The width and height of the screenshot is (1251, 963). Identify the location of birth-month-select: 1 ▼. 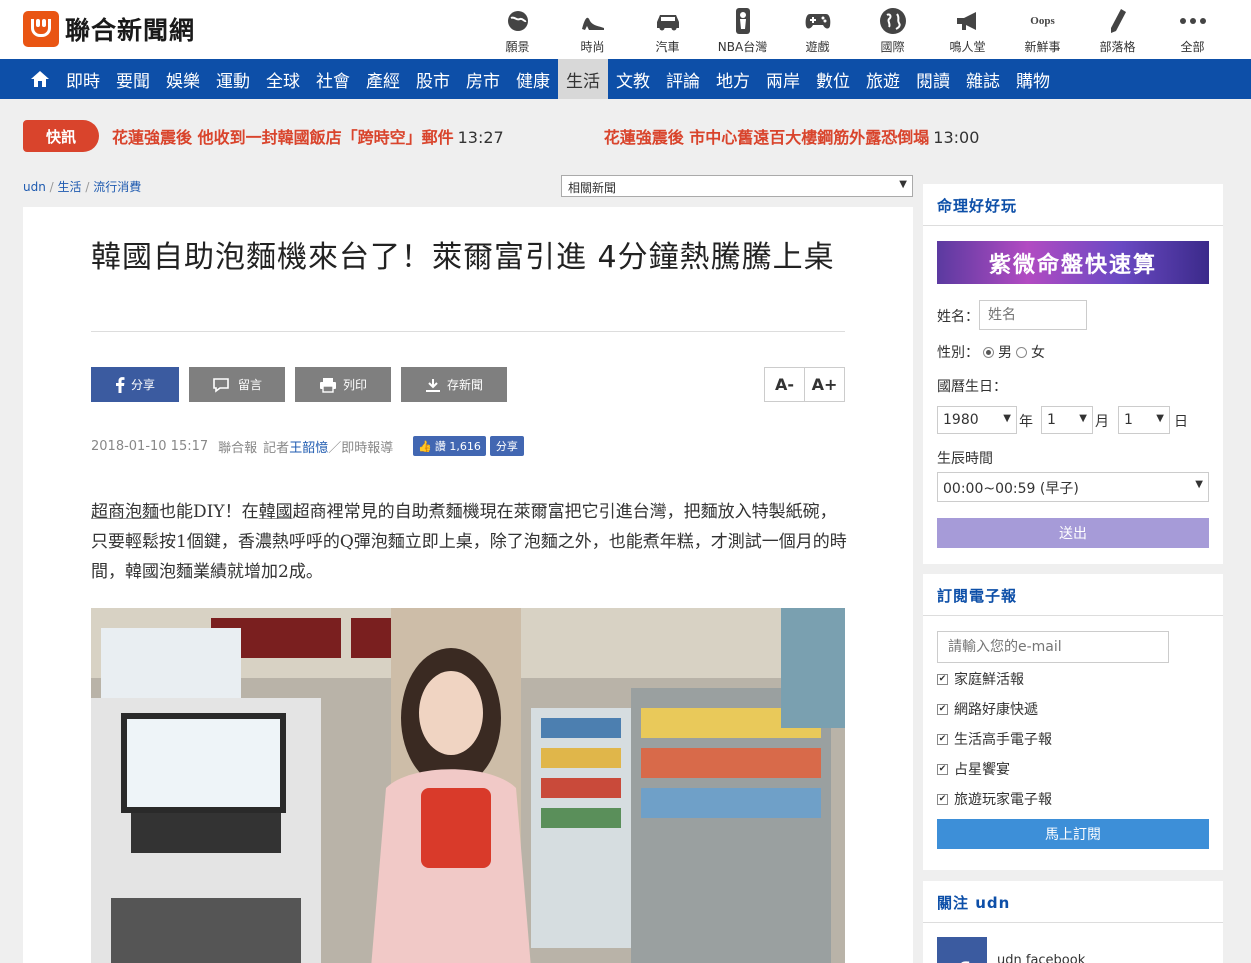
(1067, 420).